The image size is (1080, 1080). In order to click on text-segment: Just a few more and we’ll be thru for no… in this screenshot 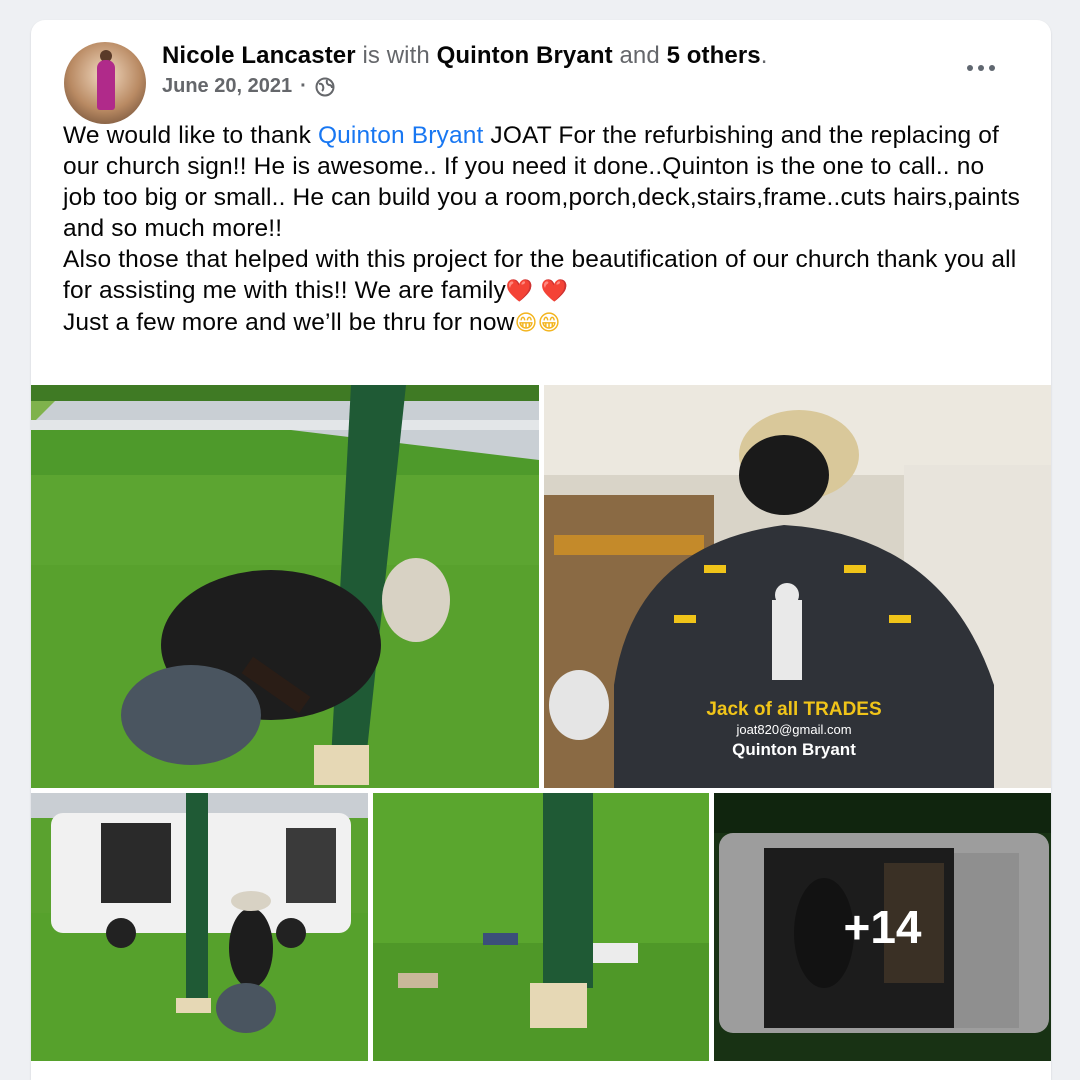, I will do `click(289, 322)`.